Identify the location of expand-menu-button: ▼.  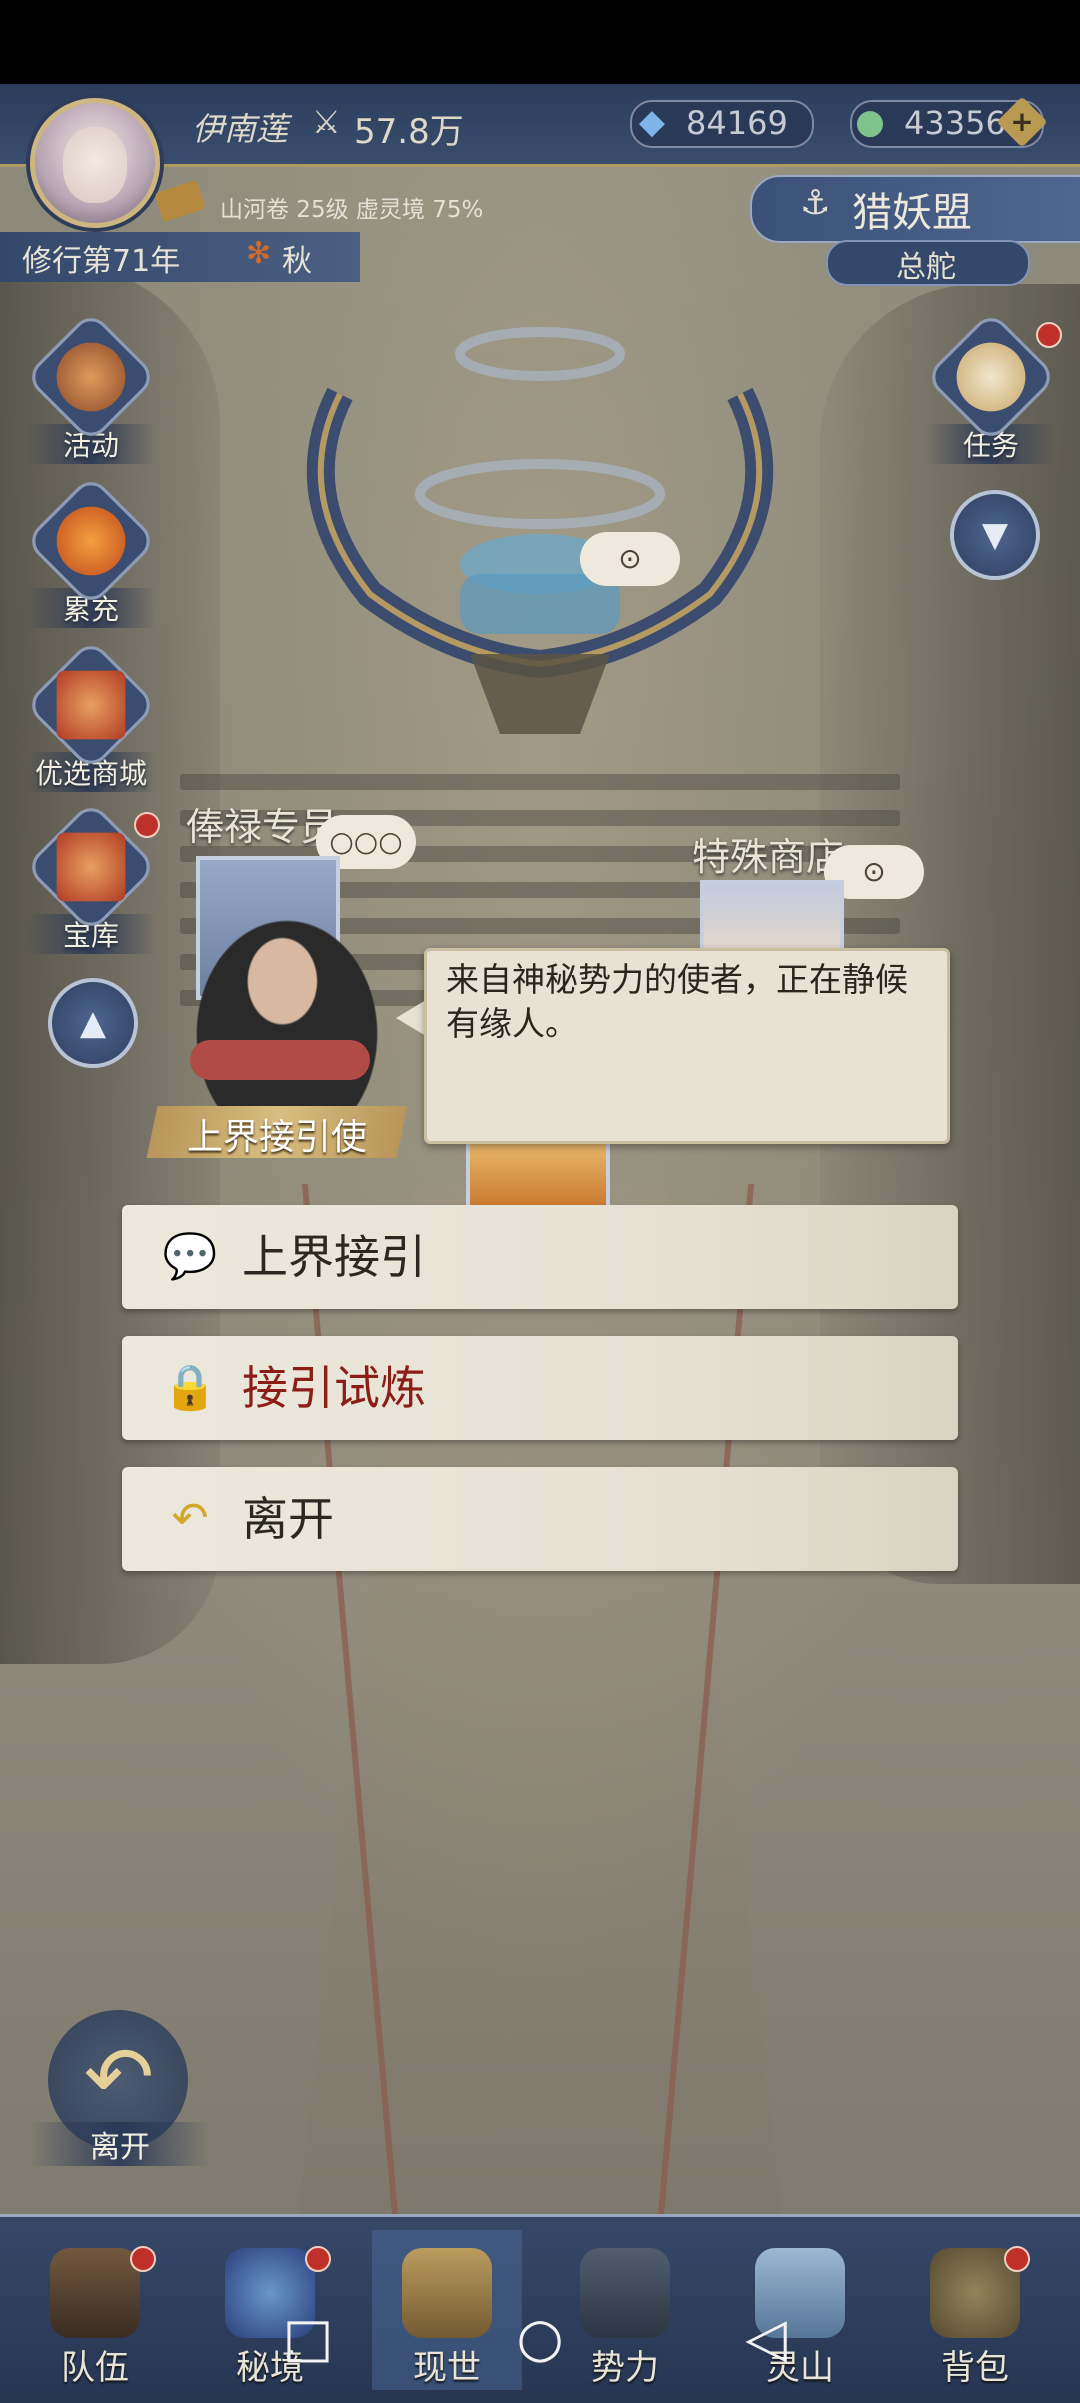
(995, 535).